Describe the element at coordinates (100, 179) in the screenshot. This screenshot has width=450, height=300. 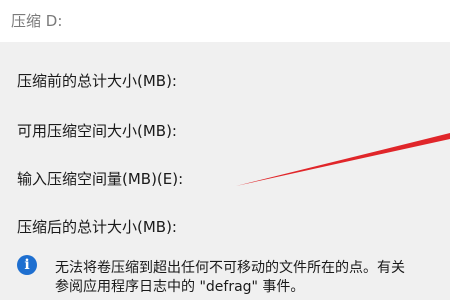
I see `shrink-amount-label: 输入压缩空间量(MB)(E):` at that location.